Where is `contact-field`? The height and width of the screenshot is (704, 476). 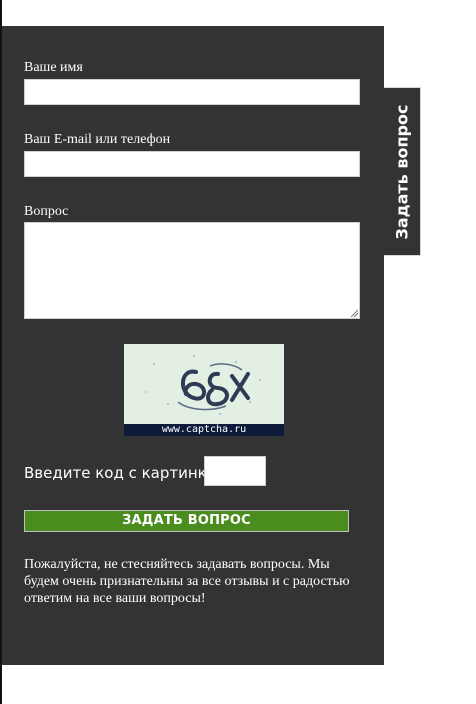
contact-field is located at coordinates (192, 164).